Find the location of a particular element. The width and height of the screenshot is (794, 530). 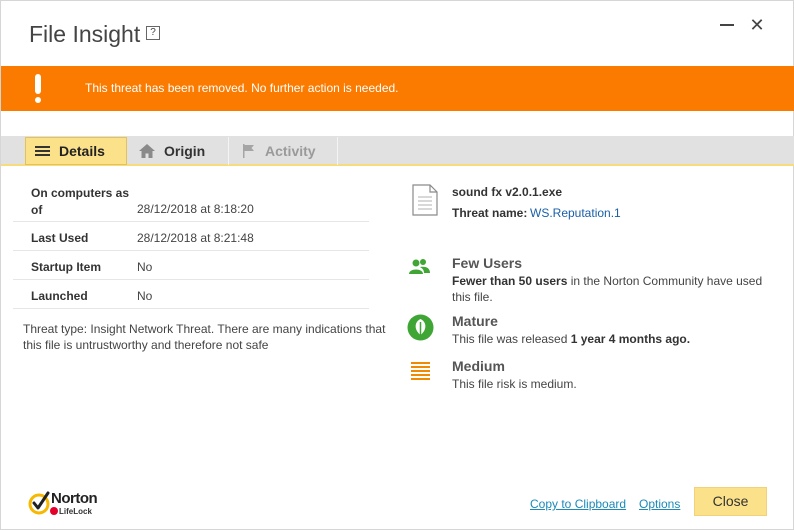

users-insight-title: Few Users is located at coordinates (487, 263).